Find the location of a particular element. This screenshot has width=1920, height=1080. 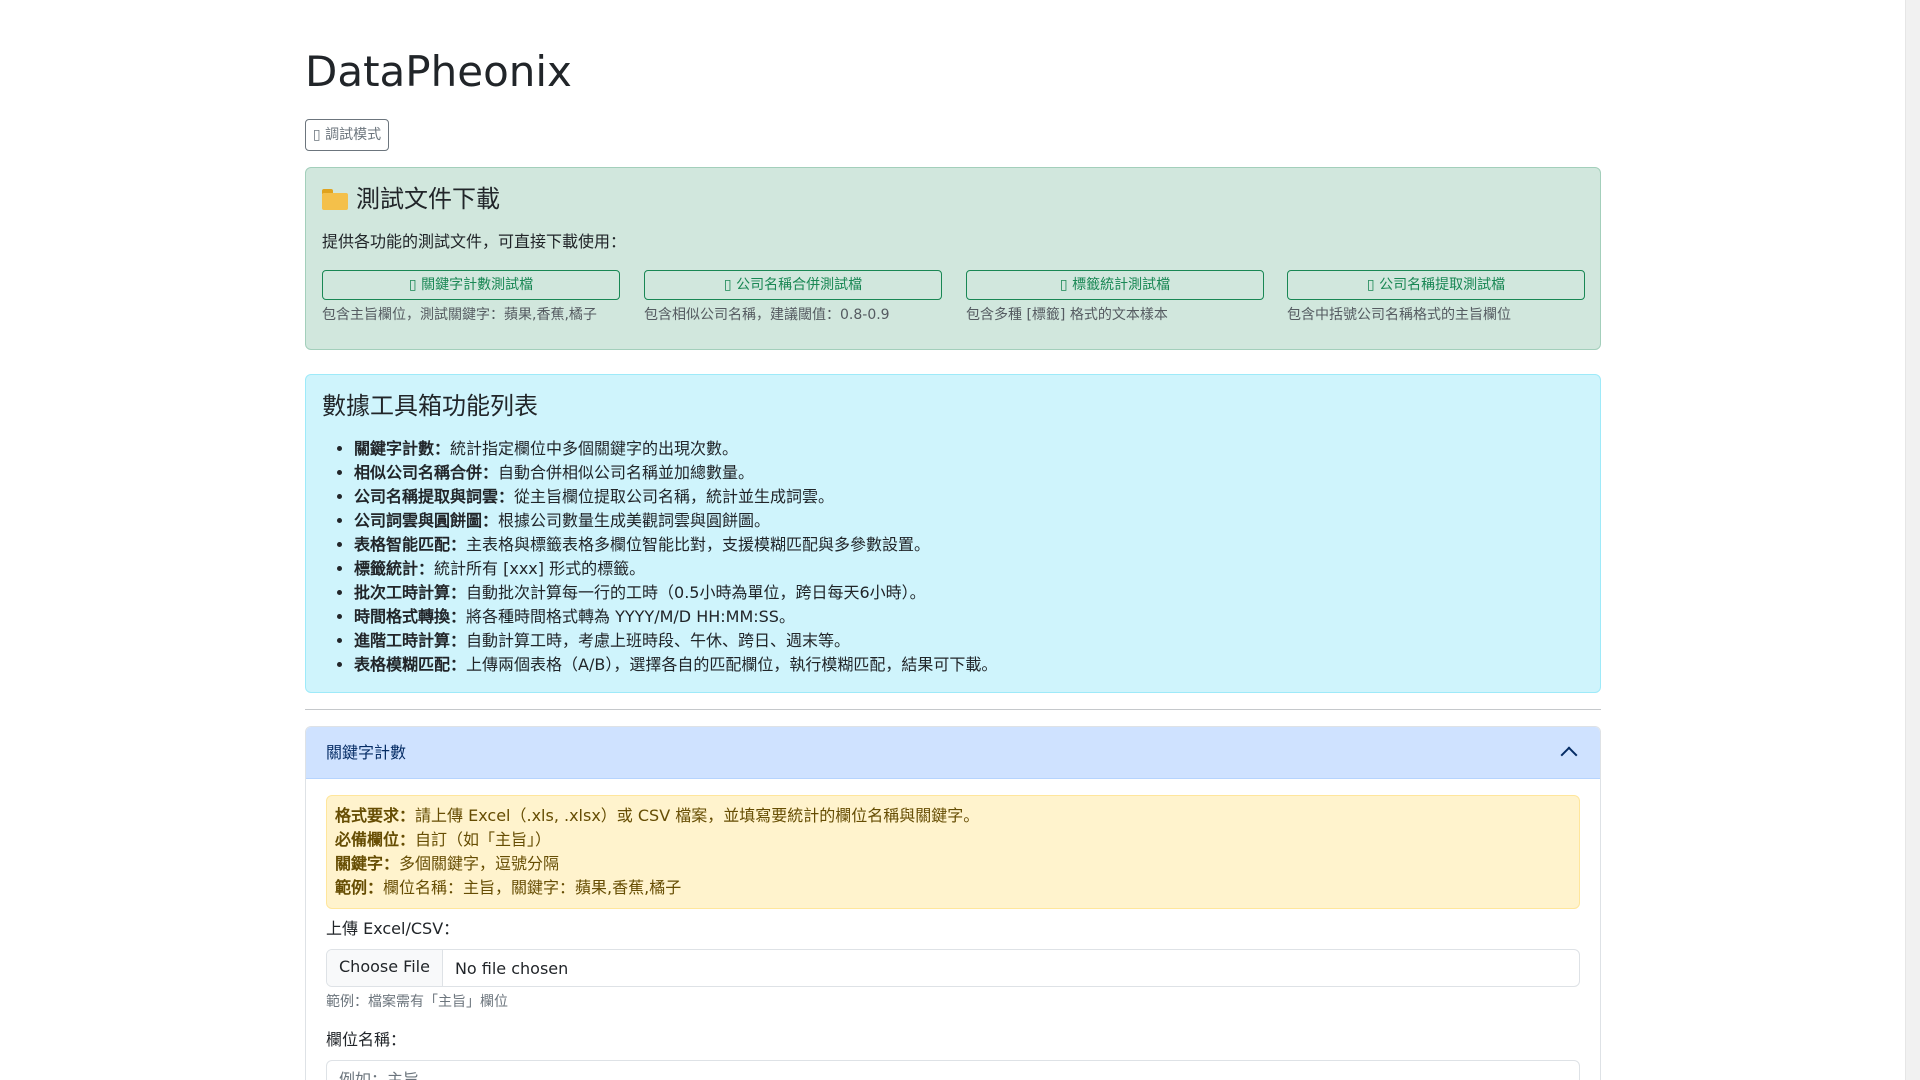

feature-desc: 從主旨欄位提取公司名稱，統計並生成詞雲。 is located at coordinates (674, 496).